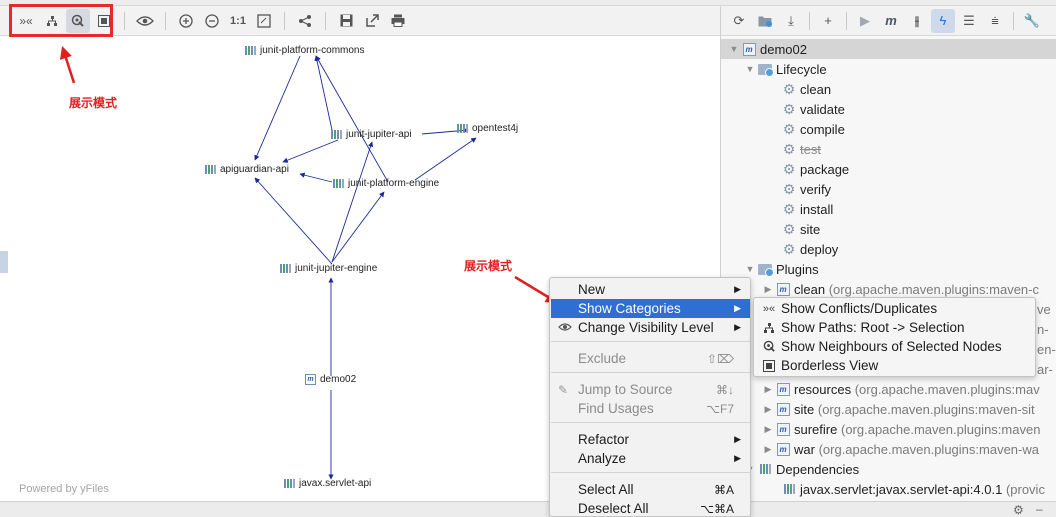 Image resolution: width=1056 pixels, height=517 pixels. I want to click on pencil-icon: ✎, so click(563, 389).